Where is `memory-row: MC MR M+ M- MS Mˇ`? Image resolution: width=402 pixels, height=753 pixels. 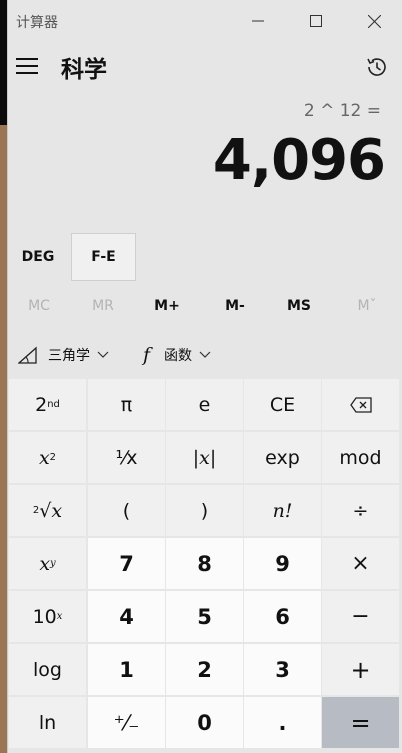
memory-row: MC MR M+ M- MS Mˇ is located at coordinates (205, 306).